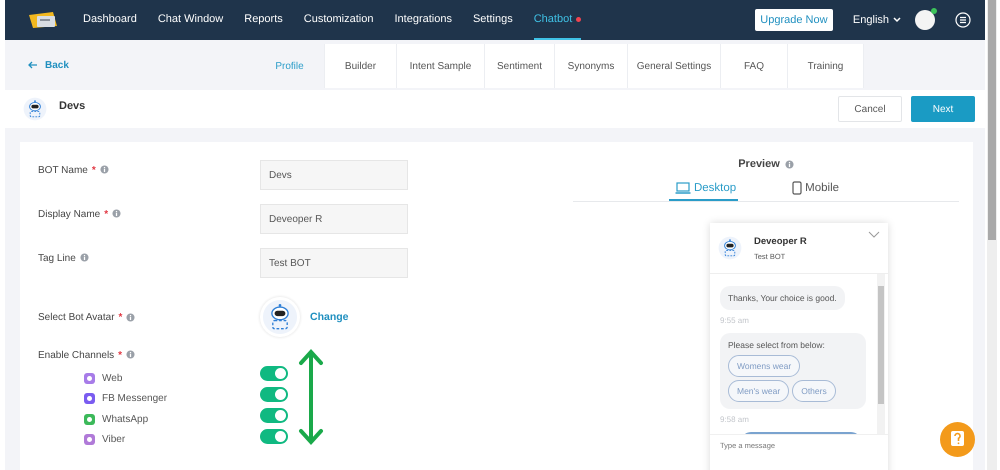  I want to click on laptop-icon, so click(682, 188).